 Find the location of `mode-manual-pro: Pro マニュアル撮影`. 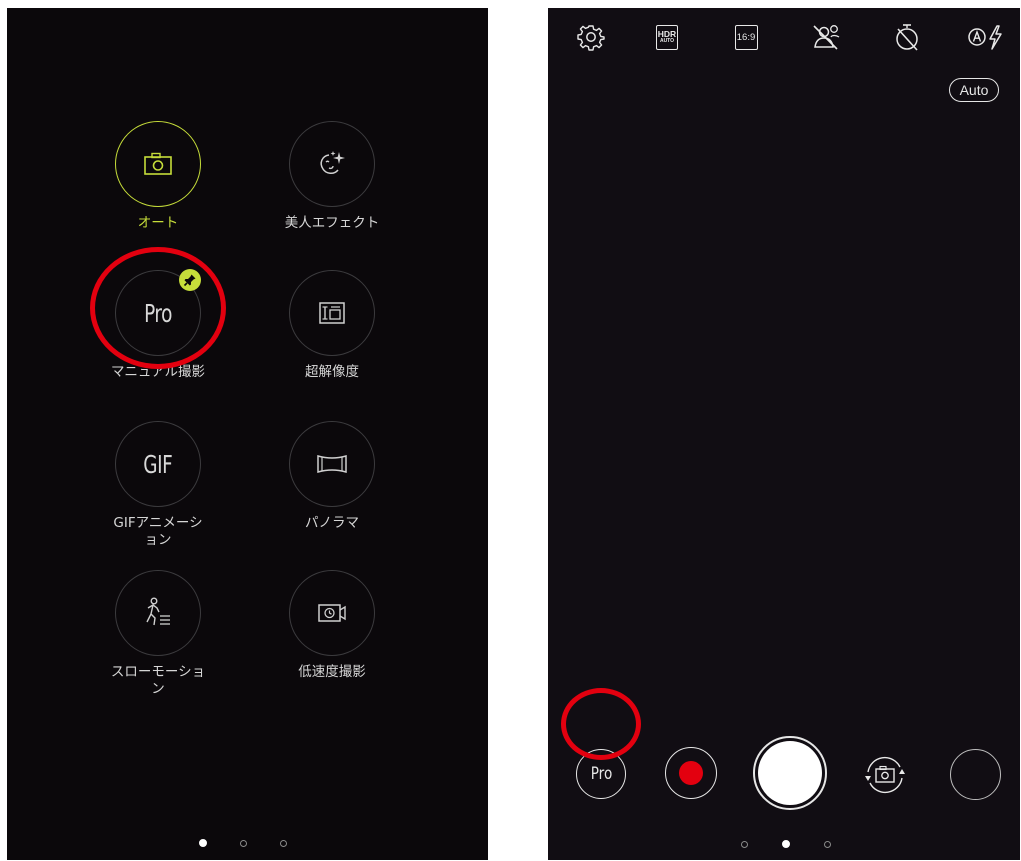

mode-manual-pro: Pro マニュアル撮影 is located at coordinates (158, 325).